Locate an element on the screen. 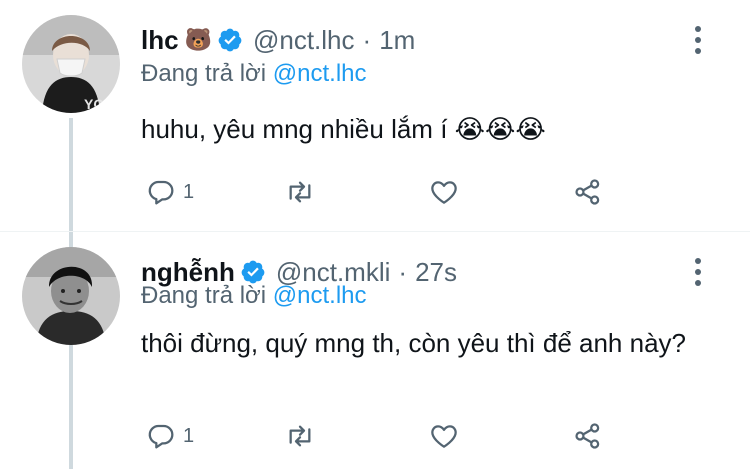 The width and height of the screenshot is (750, 469). avatar: YO is located at coordinates (71, 64).